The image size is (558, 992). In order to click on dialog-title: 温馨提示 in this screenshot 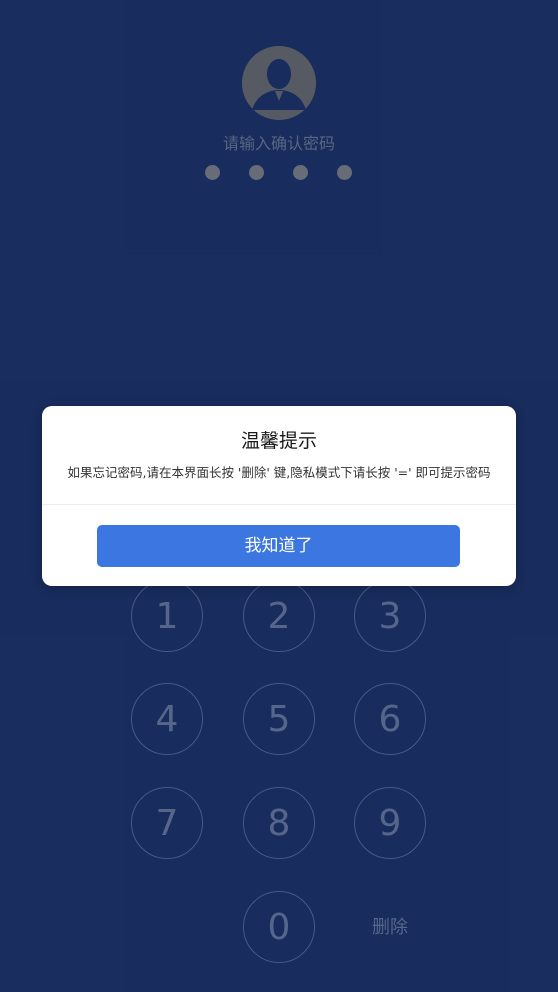, I will do `click(278, 441)`.